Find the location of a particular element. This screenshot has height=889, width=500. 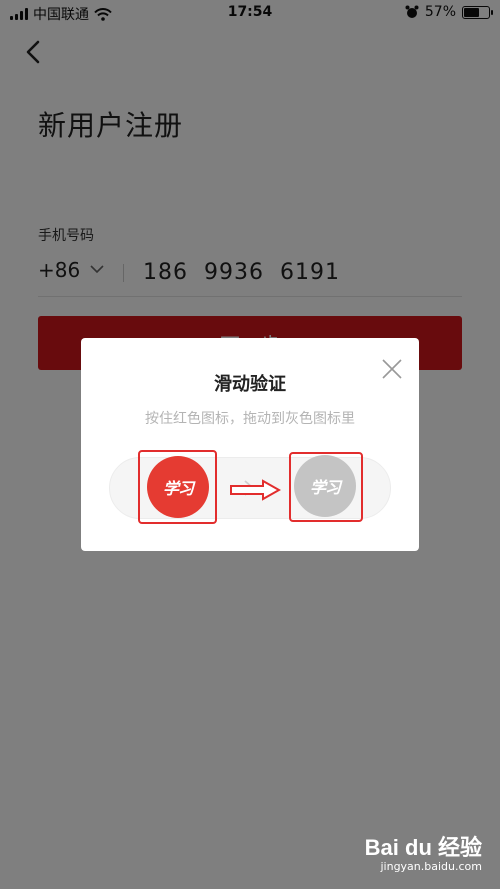

drag-knob: 学习 is located at coordinates (178, 487).